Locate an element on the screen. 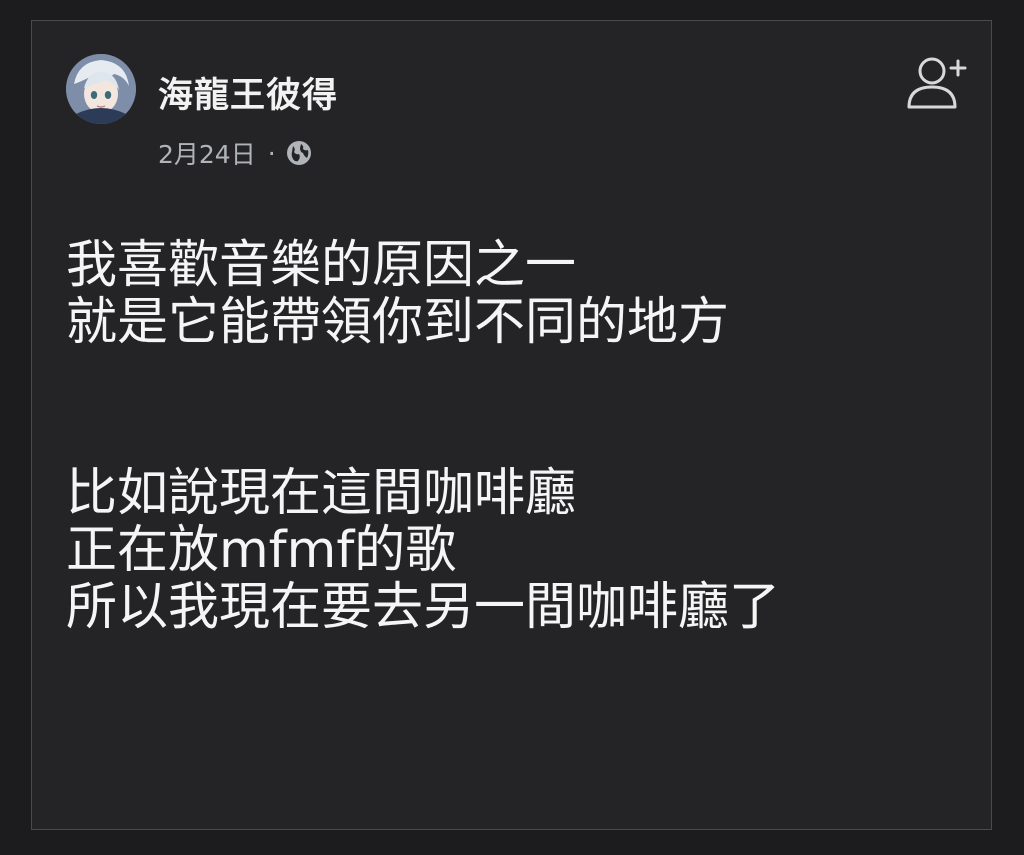 The image size is (1024, 855). author-name: 海龍王彼得 is located at coordinates (248, 92).